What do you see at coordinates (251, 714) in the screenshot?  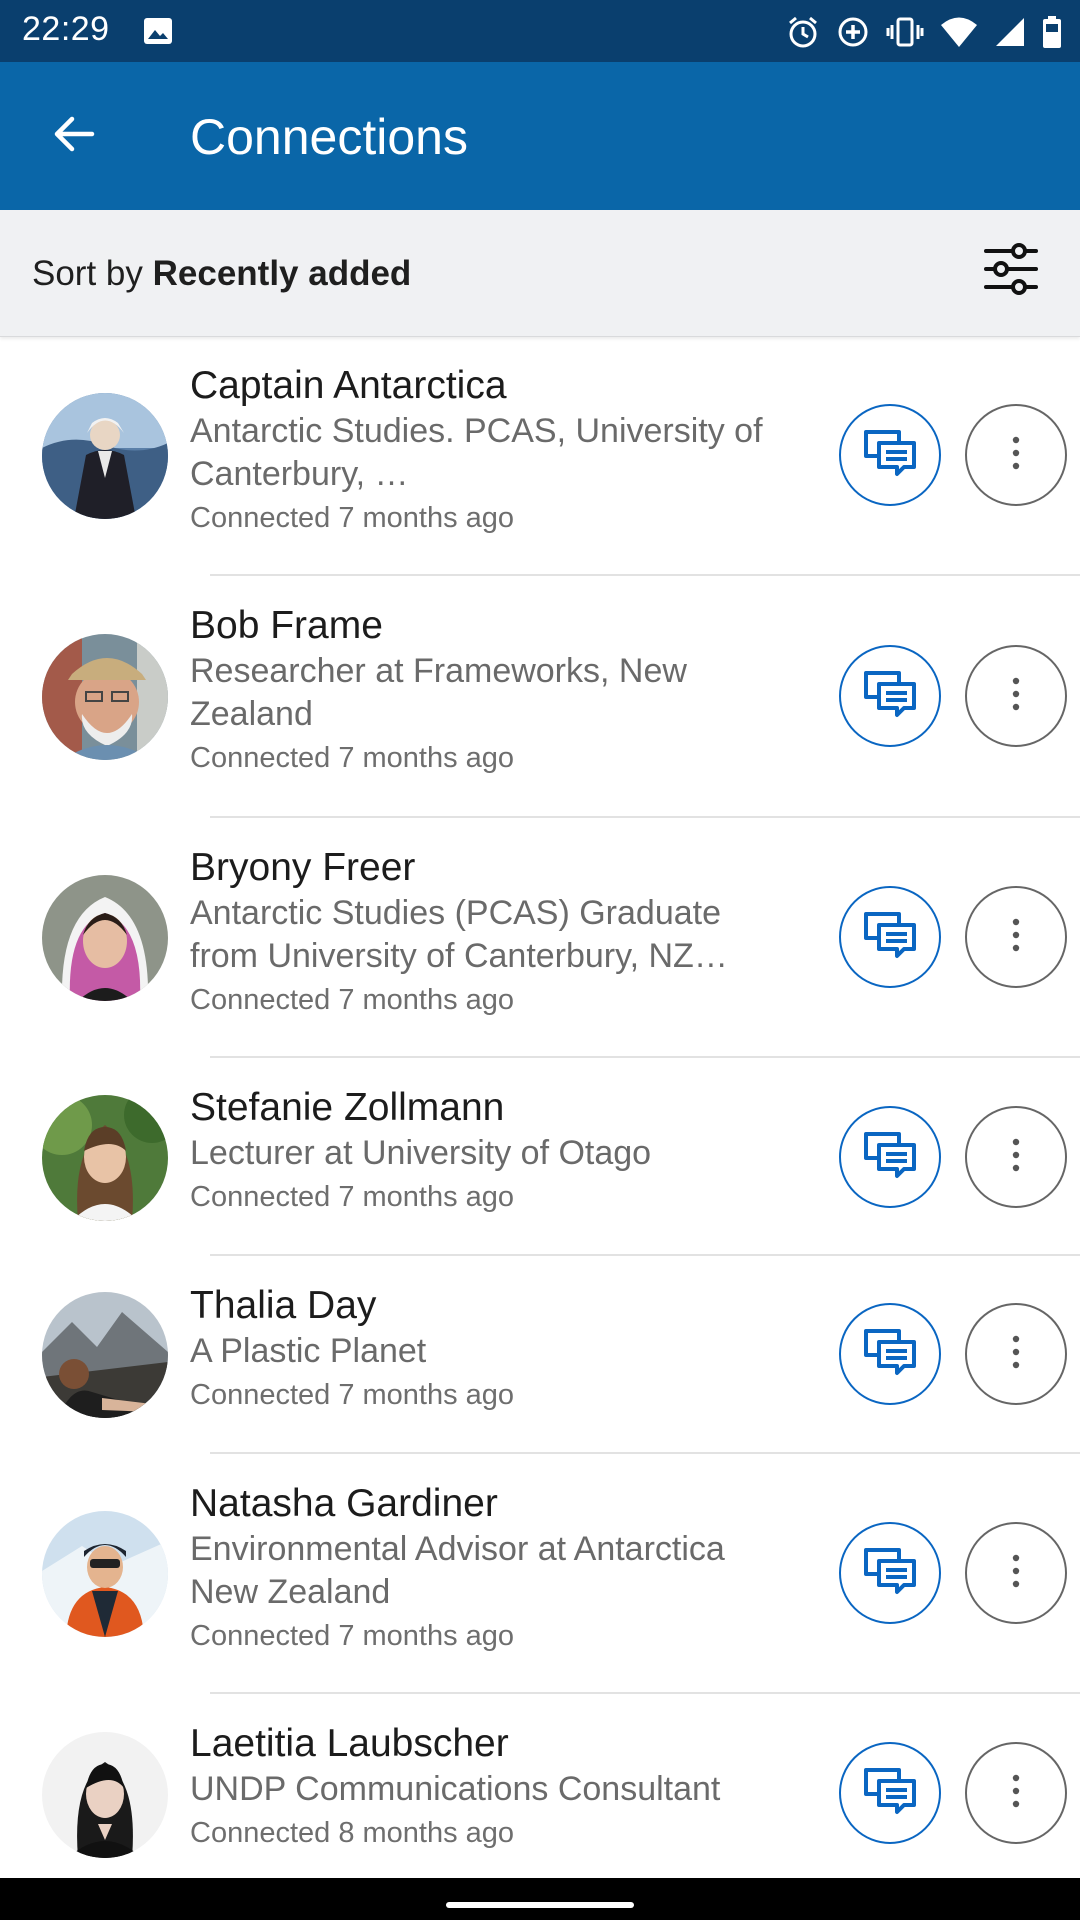 I see `headline-line-2: Zealand` at bounding box center [251, 714].